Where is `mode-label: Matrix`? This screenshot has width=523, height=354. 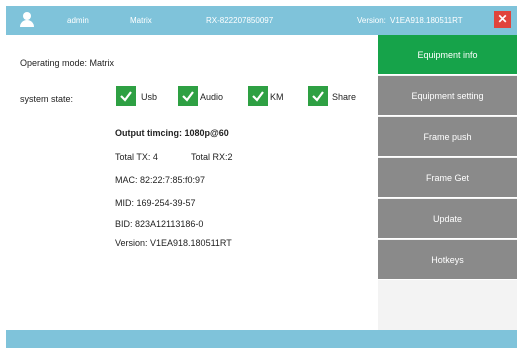
mode-label: Matrix is located at coordinates (141, 20).